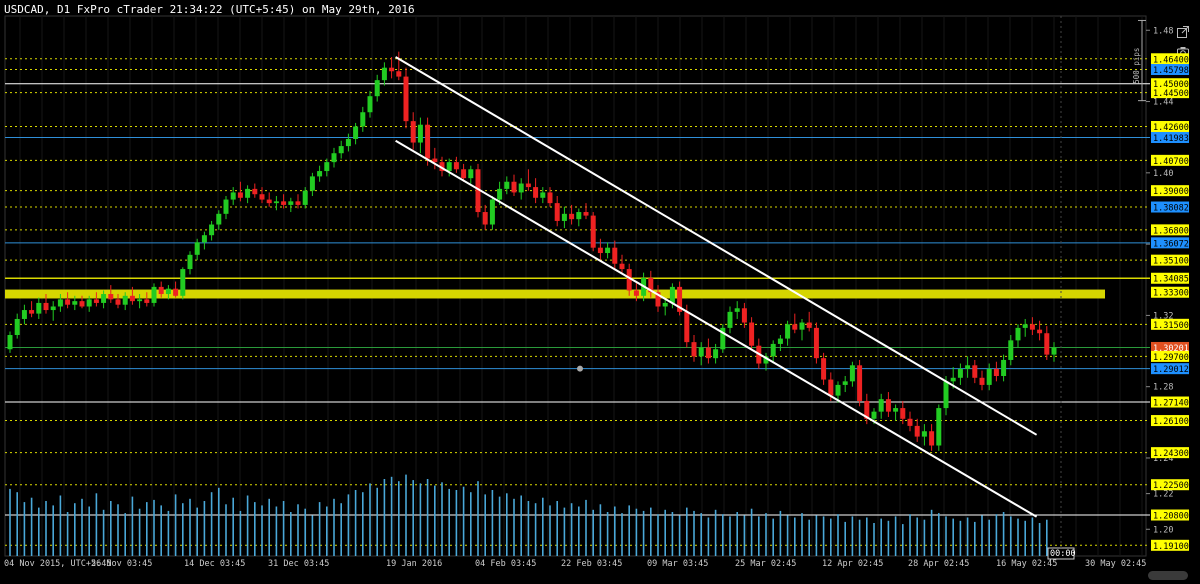 The height and width of the screenshot is (584, 1200). I want to click on x-axis-label: 30 May 02:45, so click(1115, 564).